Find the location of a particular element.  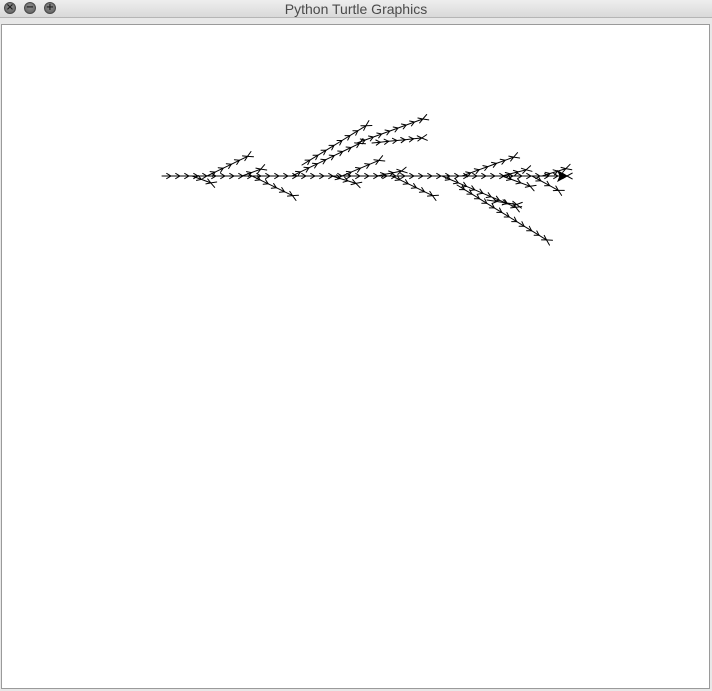

title-bar: × − + Python Turtle Graphics is located at coordinates (356, 9).